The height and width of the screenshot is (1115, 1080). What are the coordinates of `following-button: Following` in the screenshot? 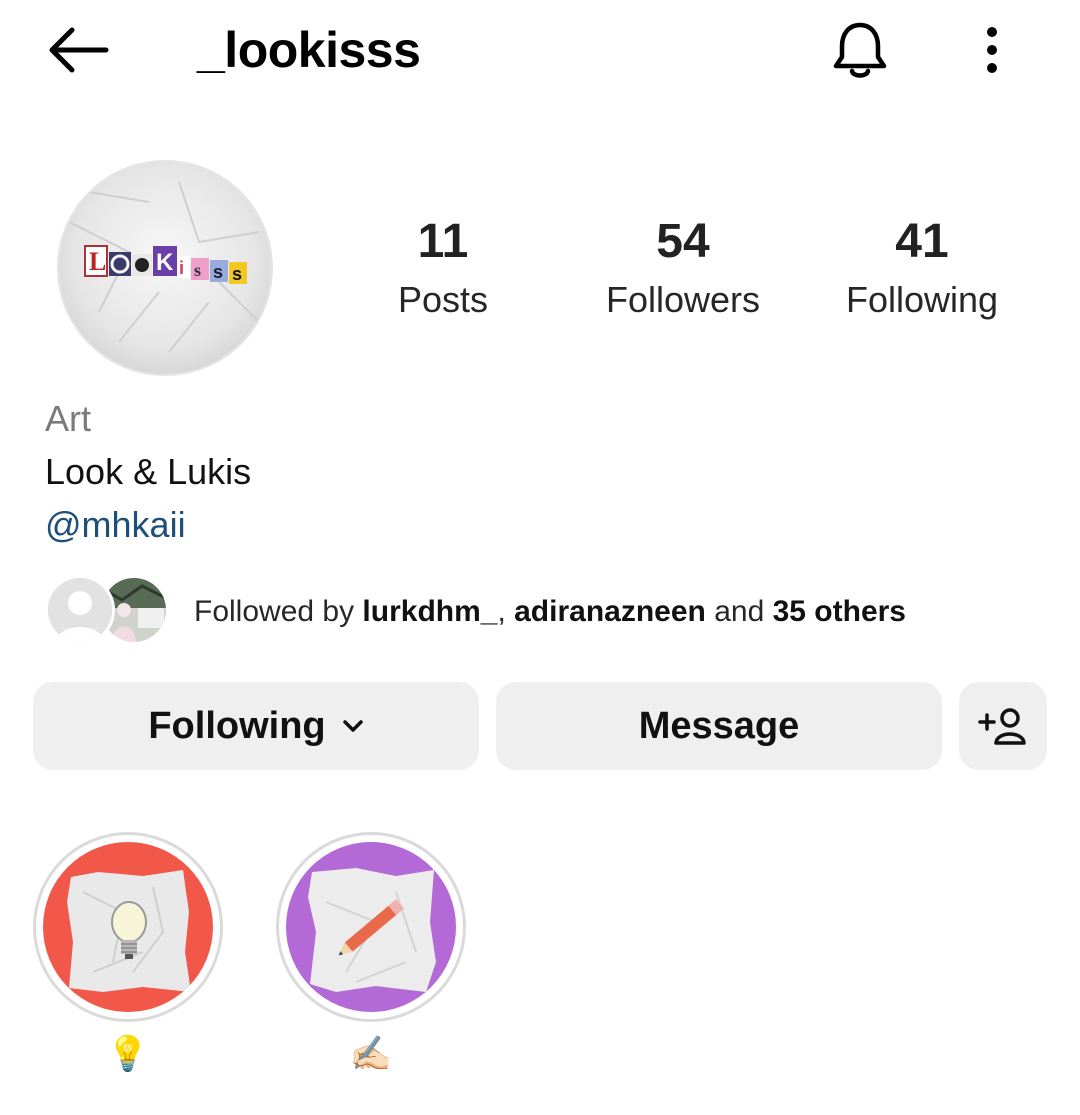 It's located at (256, 726).